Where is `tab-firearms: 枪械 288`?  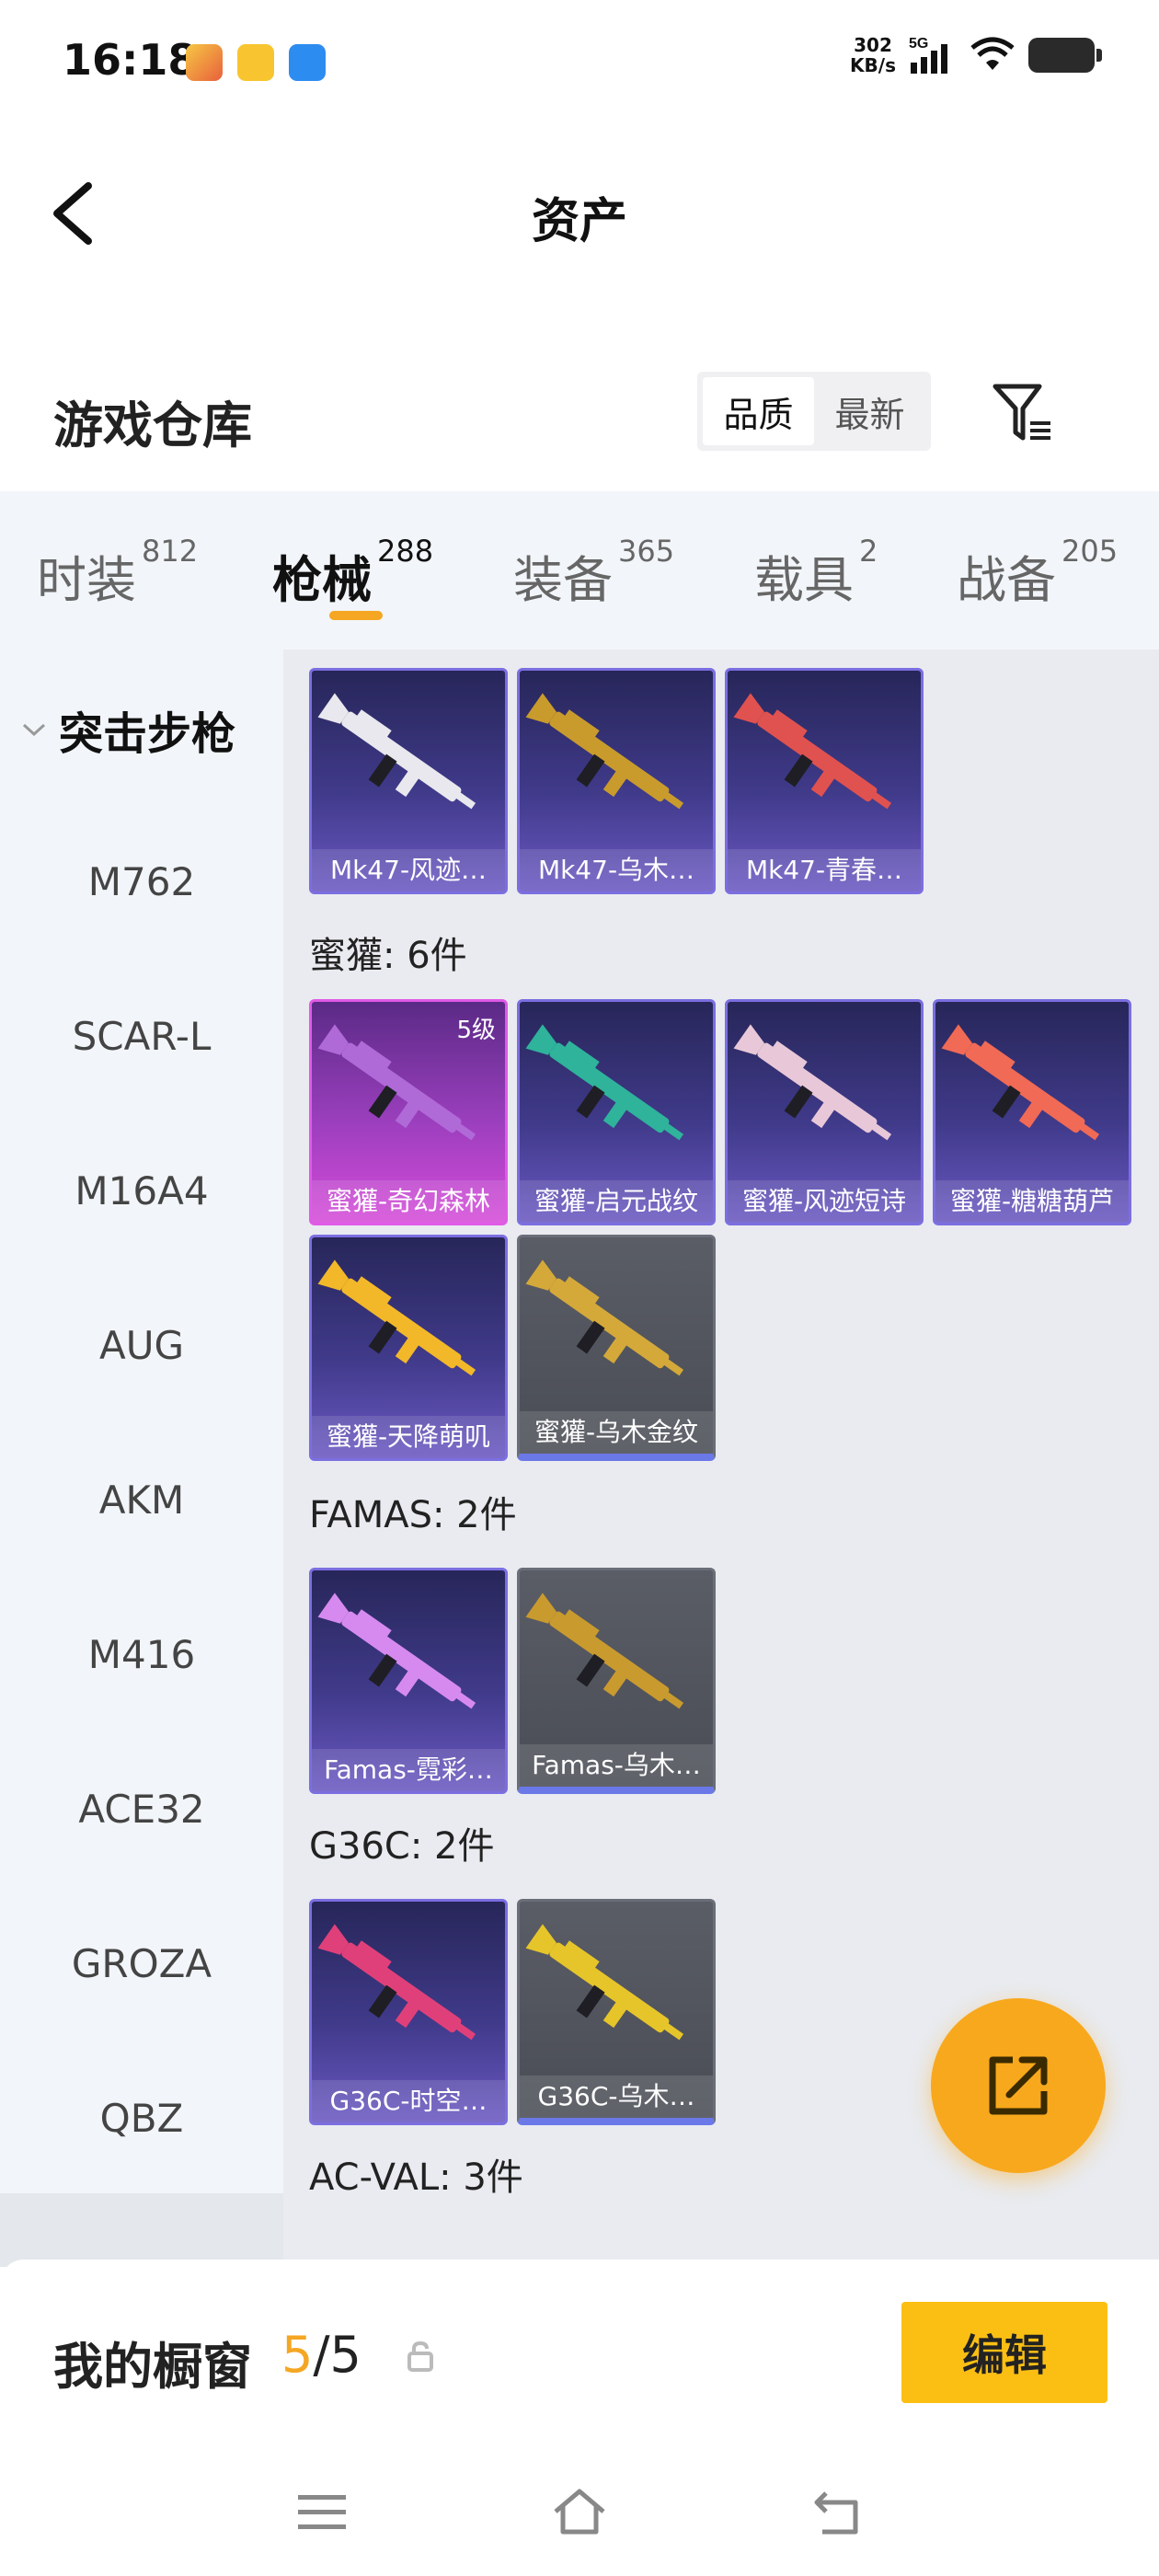 tab-firearms: 枪械 288 is located at coordinates (352, 573).